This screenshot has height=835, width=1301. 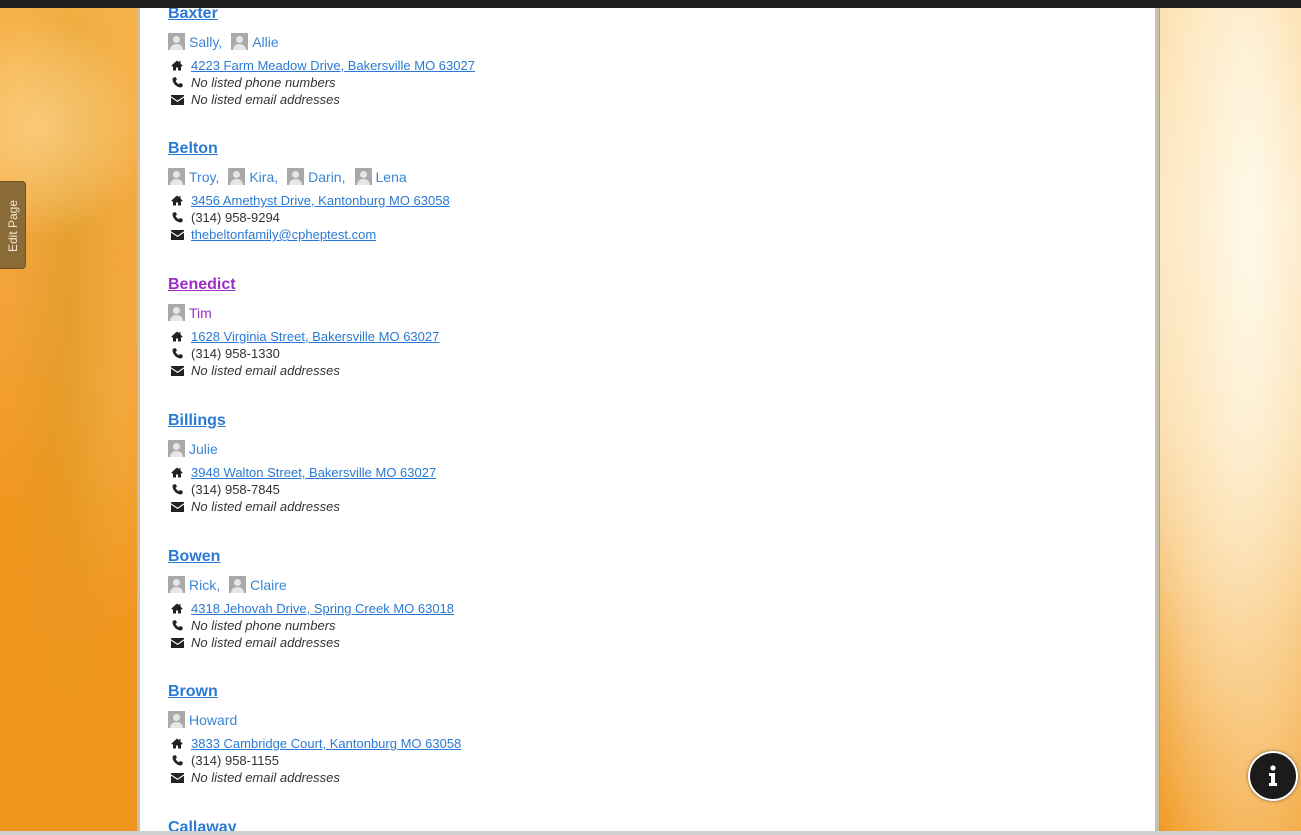 What do you see at coordinates (205, 584) in the screenshot?
I see `member-name: Rick,` at bounding box center [205, 584].